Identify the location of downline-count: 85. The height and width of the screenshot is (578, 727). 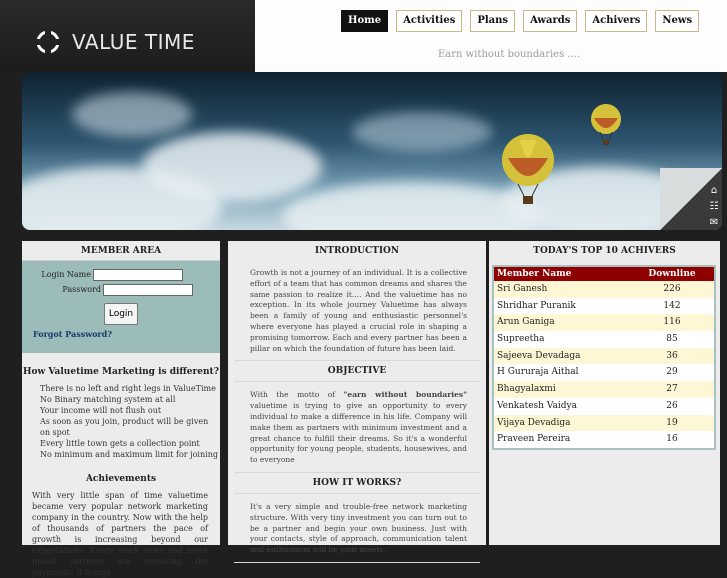
(672, 339).